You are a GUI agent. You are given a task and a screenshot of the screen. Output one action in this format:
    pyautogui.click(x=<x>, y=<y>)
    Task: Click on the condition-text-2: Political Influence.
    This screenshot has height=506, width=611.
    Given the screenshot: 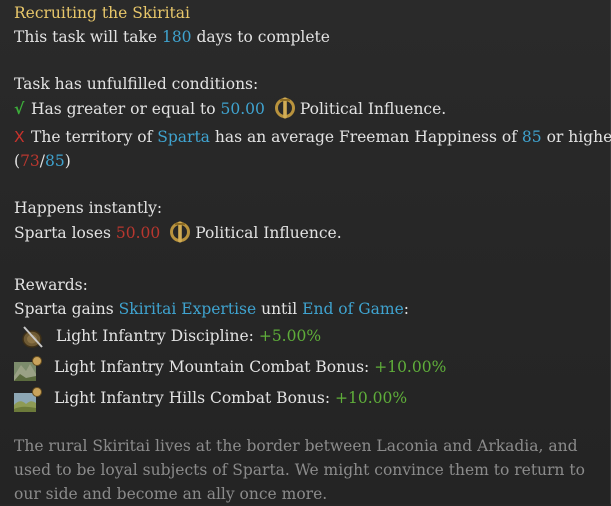 What is the action you would take?
    pyautogui.click(x=373, y=108)
    